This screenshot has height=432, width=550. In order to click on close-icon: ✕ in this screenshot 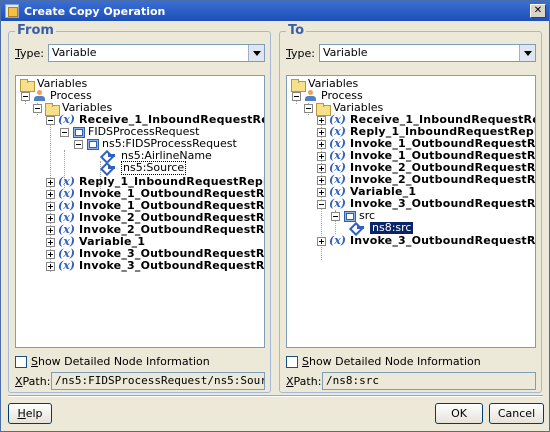, I will do `click(538, 11)`.